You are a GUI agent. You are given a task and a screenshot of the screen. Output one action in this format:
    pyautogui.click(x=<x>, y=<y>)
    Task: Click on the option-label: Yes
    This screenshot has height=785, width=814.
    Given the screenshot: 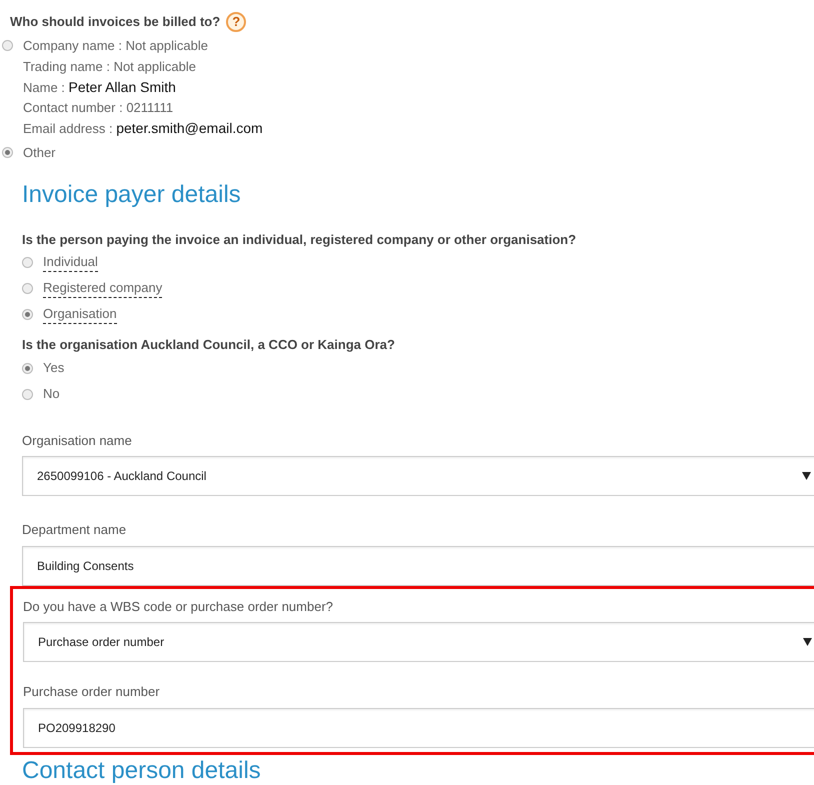 What is the action you would take?
    pyautogui.click(x=53, y=367)
    